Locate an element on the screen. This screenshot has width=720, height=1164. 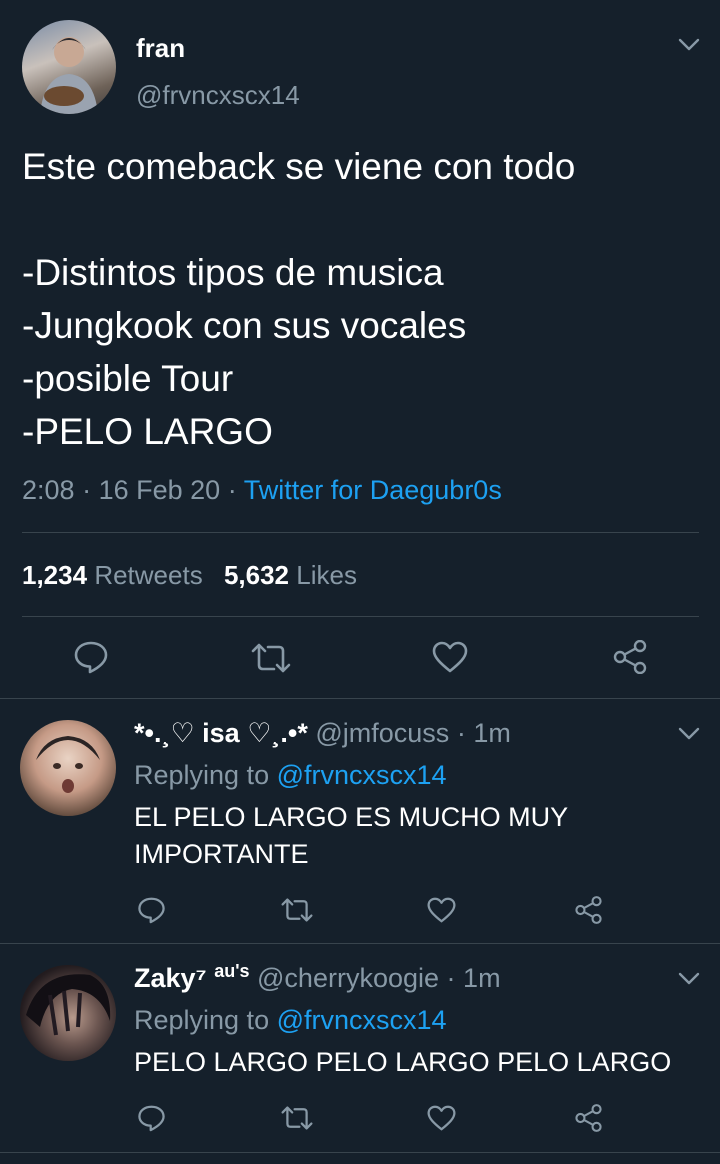
tweet-date: 16 Feb 20 is located at coordinates (159, 490).